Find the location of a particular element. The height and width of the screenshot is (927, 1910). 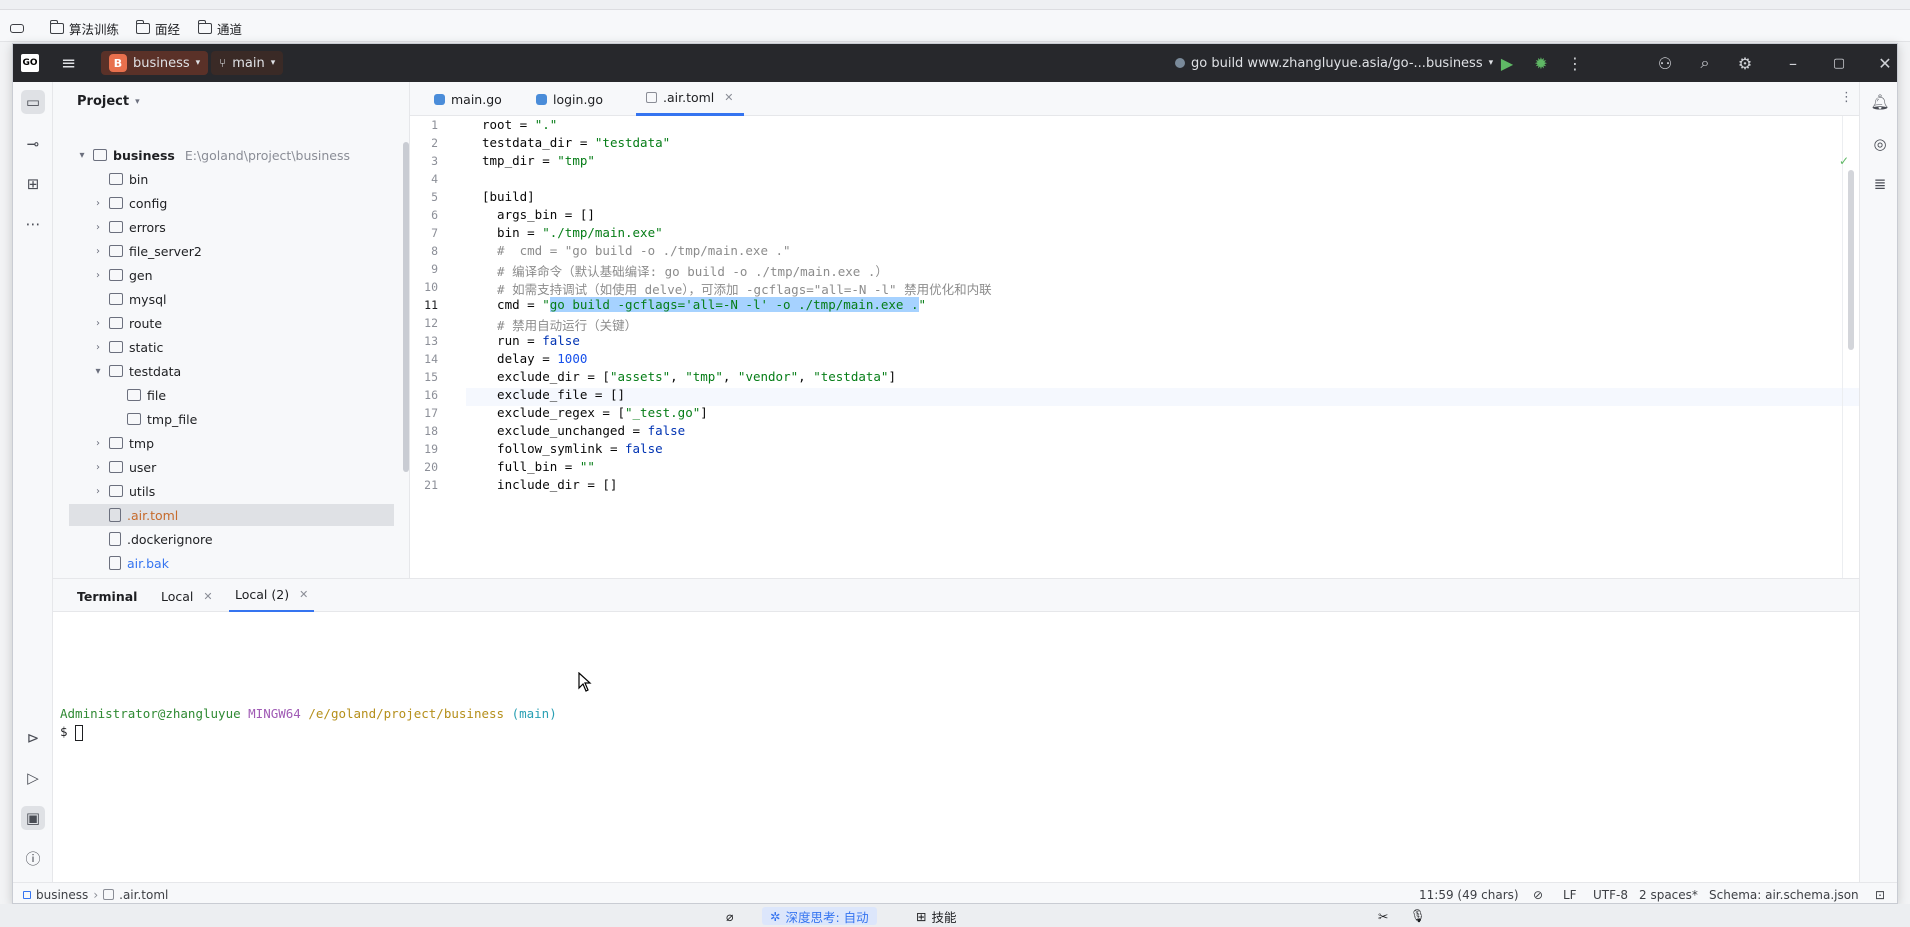

minimize-icon: – is located at coordinates (1793, 63).